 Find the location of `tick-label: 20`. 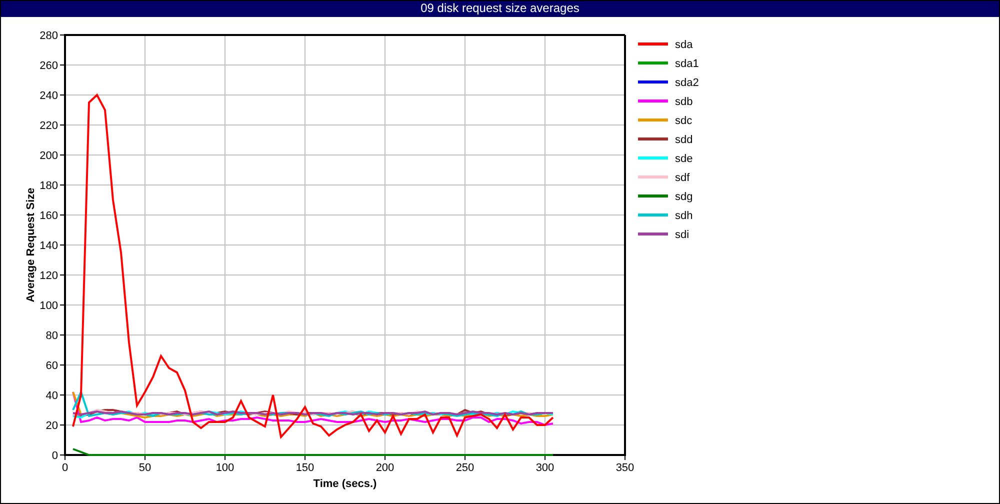

tick-label: 20 is located at coordinates (52, 426).